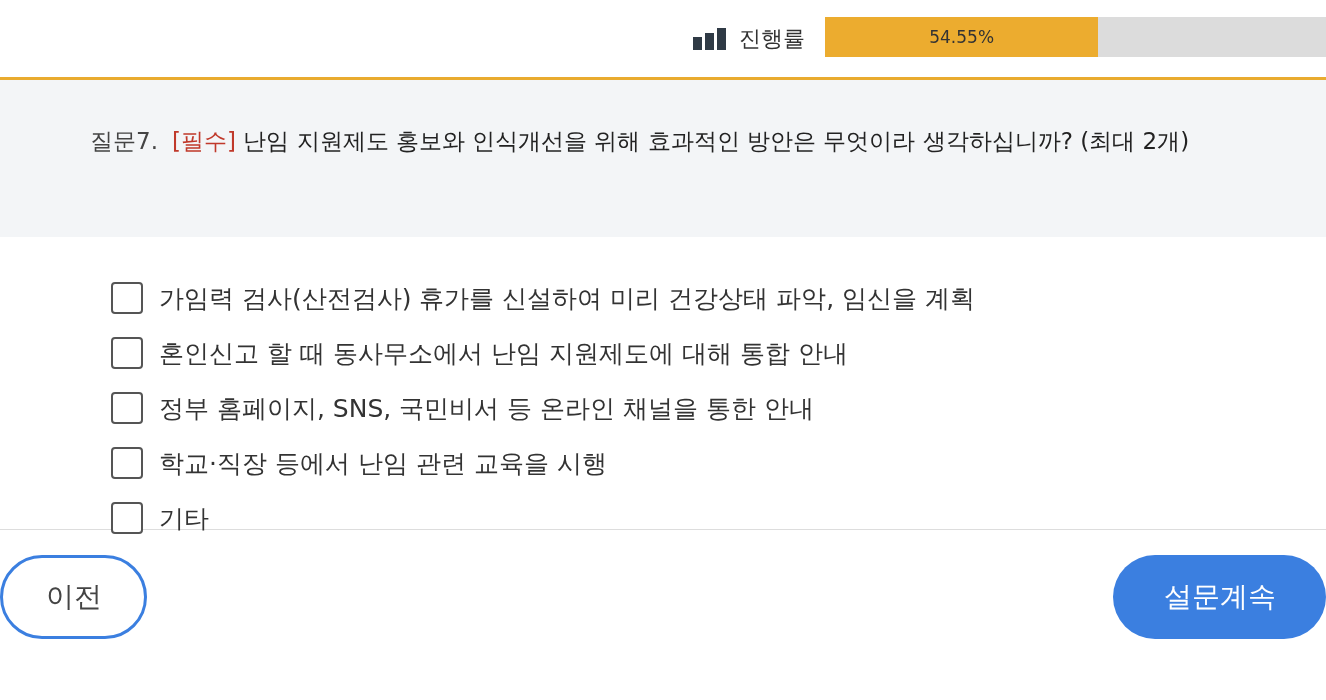 This screenshot has height=700, width=1326. Describe the element at coordinates (962, 36) in the screenshot. I see `progress-reading: 54.55%` at that location.